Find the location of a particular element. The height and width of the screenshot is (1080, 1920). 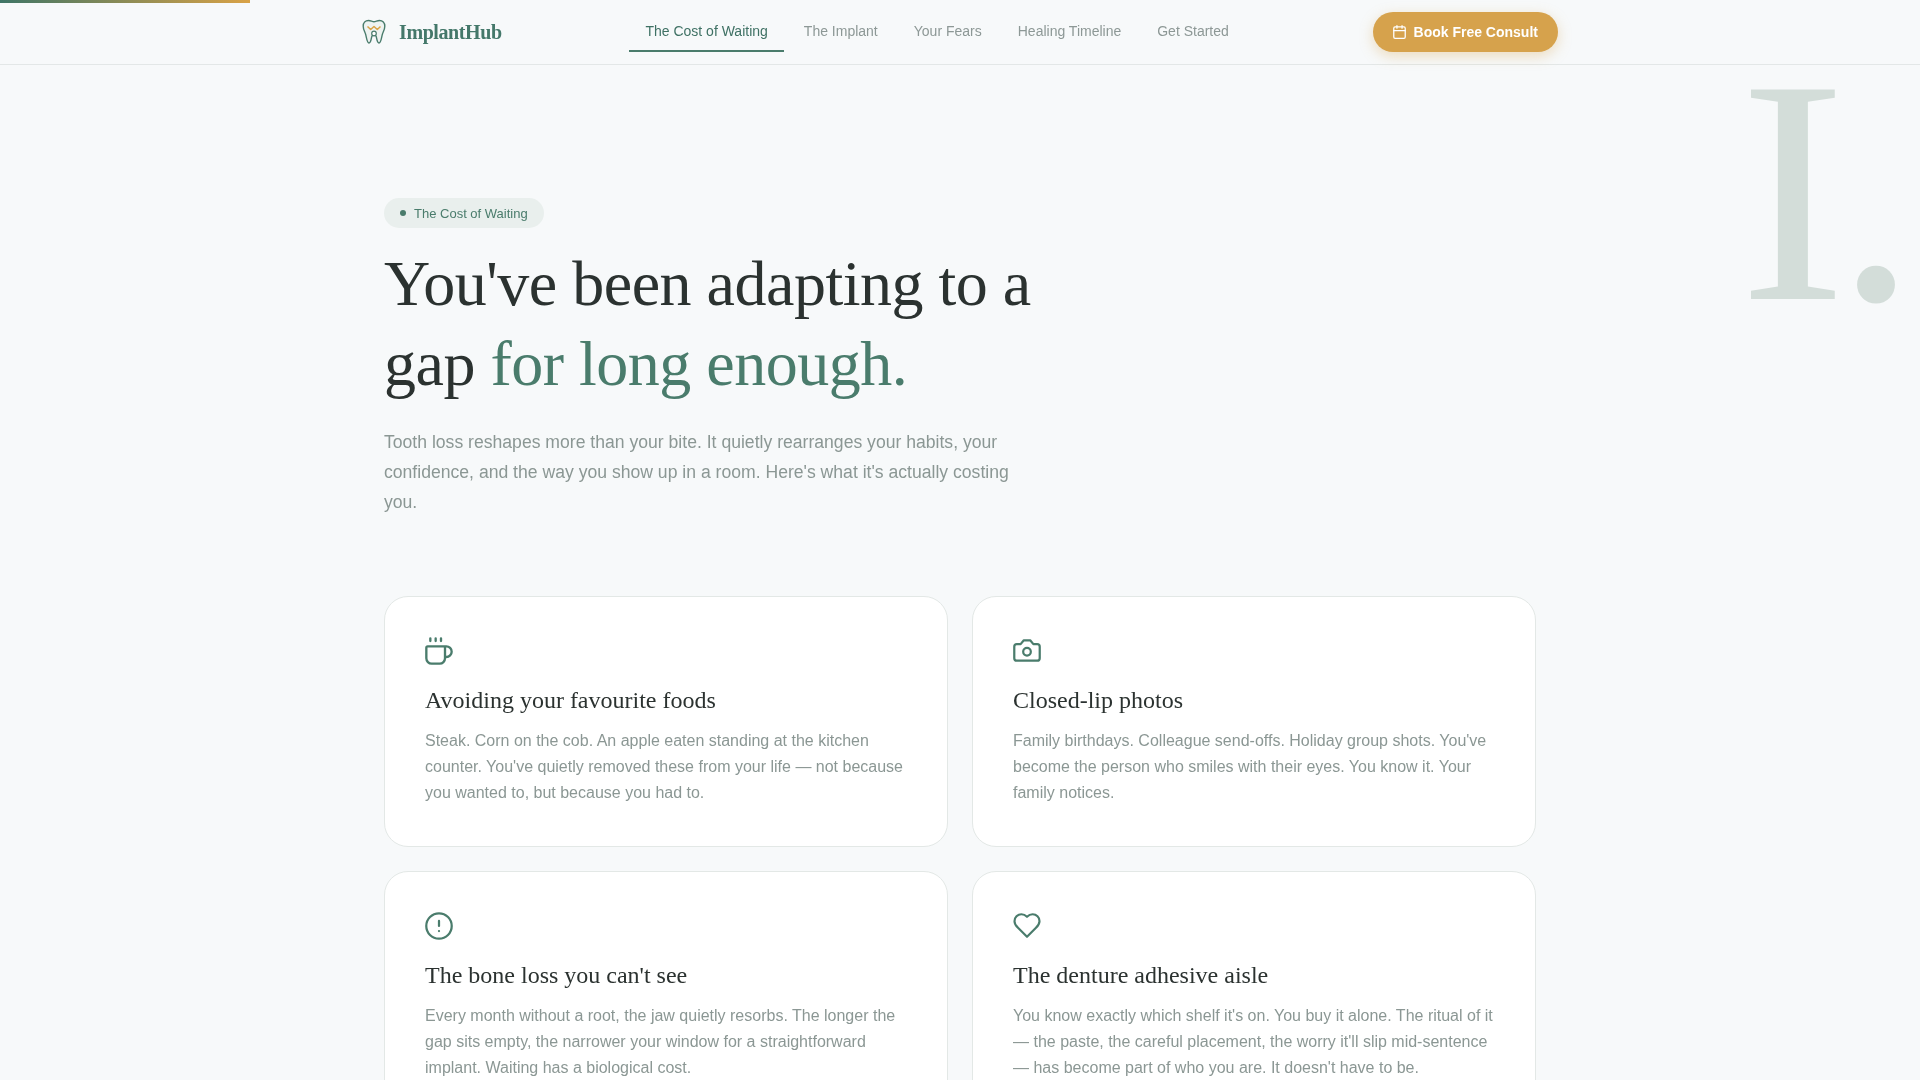

coffee-cup-icon is located at coordinates (439, 650).